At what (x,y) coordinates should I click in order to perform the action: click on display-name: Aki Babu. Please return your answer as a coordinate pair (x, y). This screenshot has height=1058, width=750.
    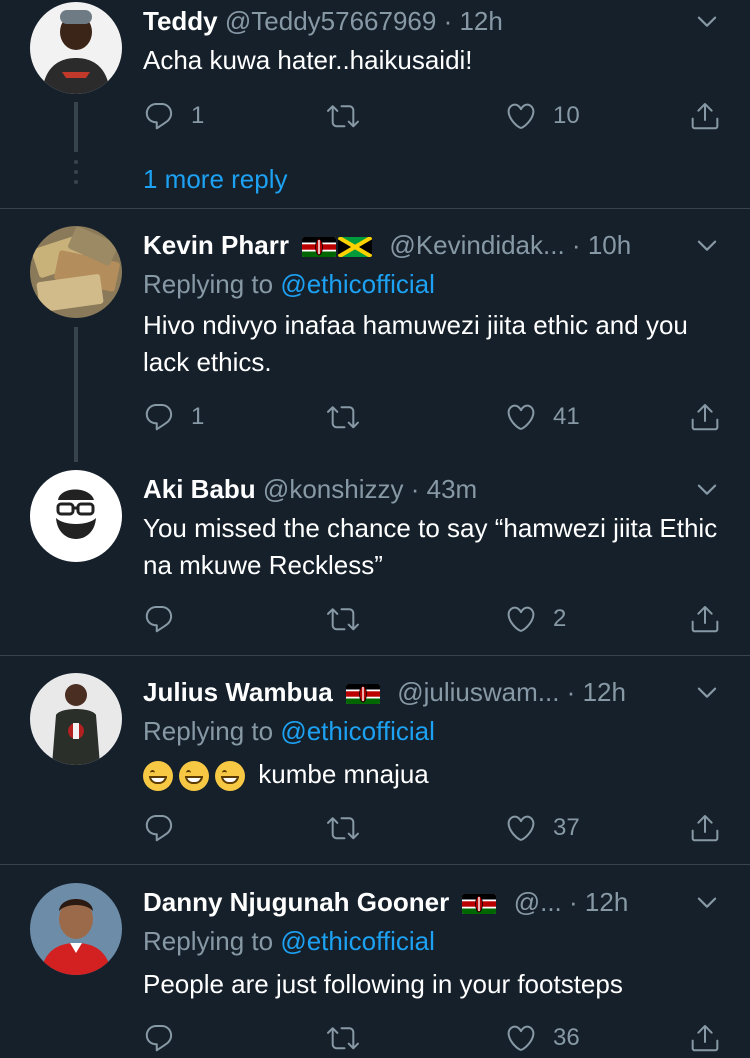
    Looking at the image, I should click on (199, 489).